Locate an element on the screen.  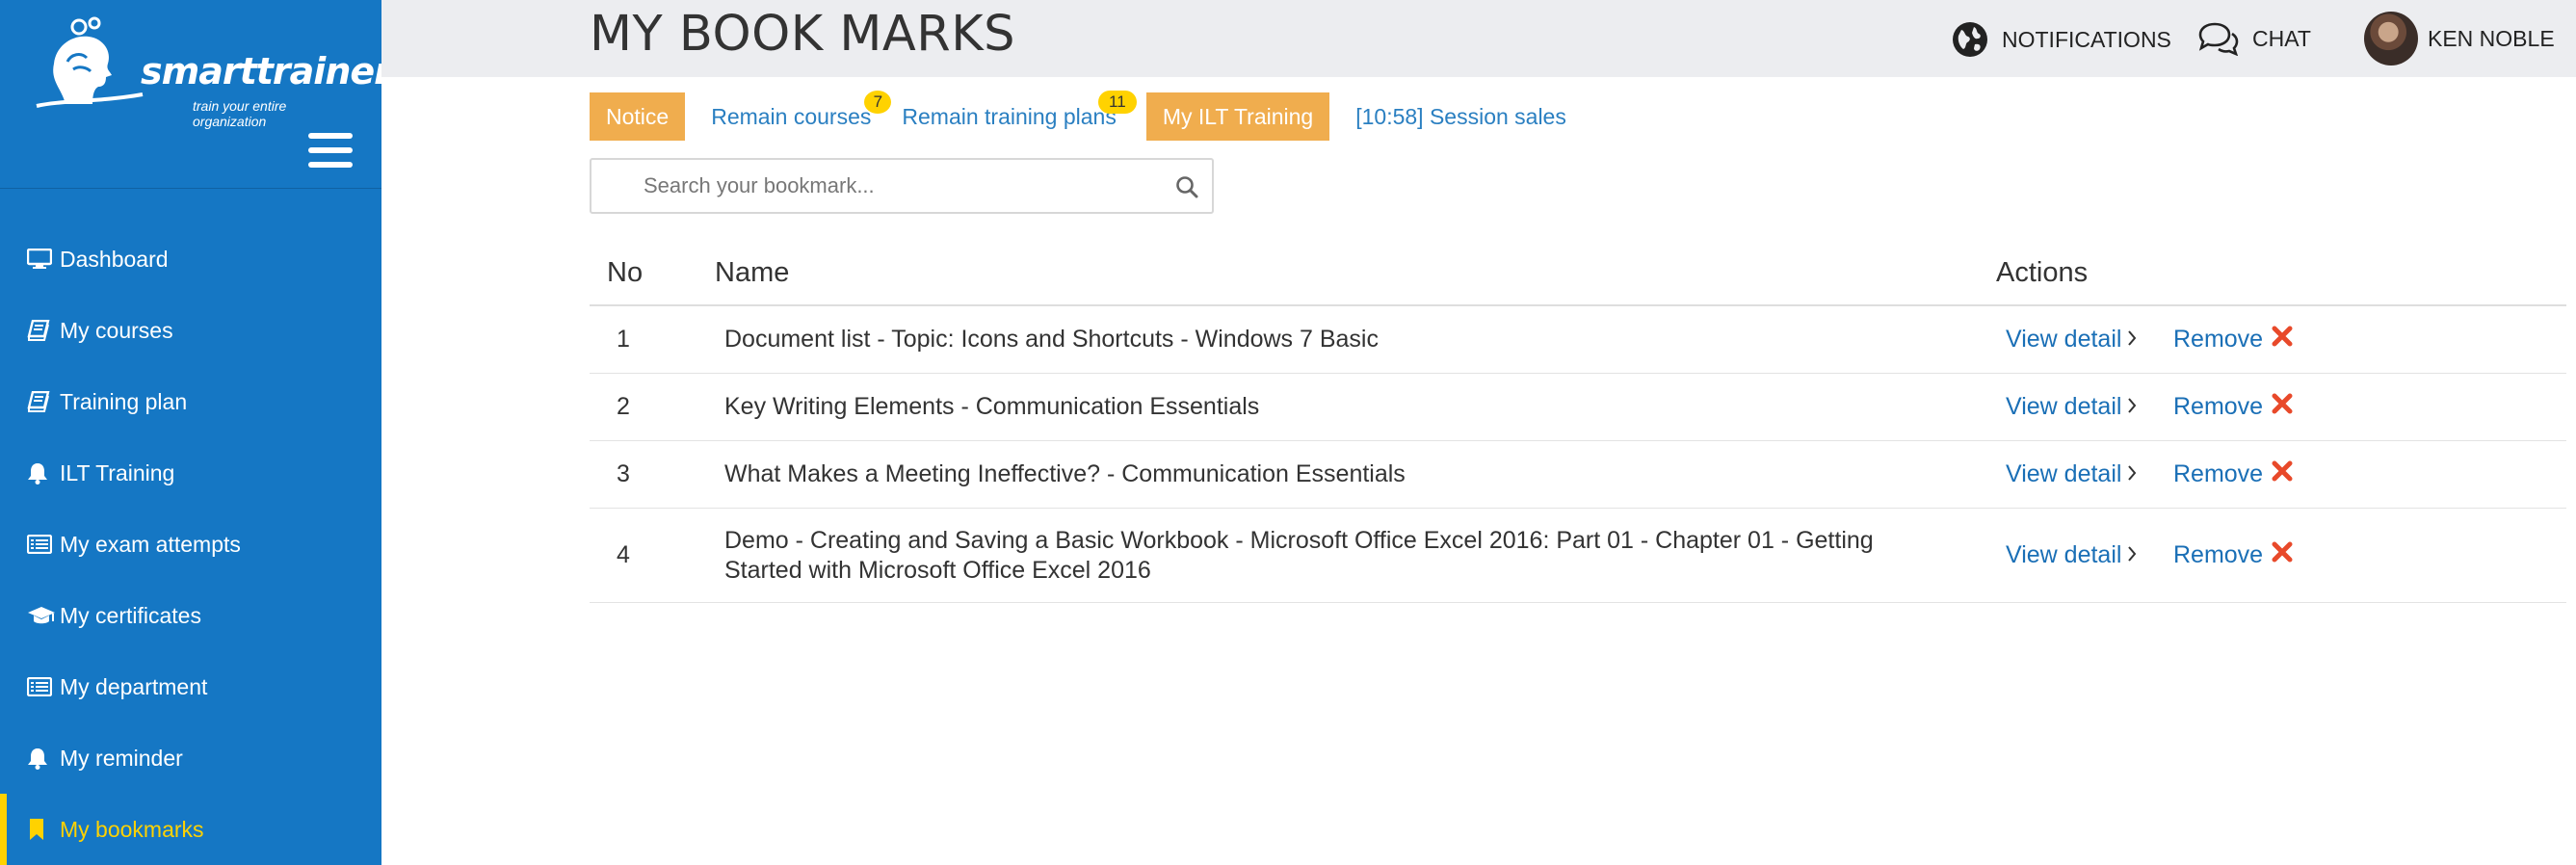
sidebar-item-label: My exam attempts is located at coordinates (150, 544).